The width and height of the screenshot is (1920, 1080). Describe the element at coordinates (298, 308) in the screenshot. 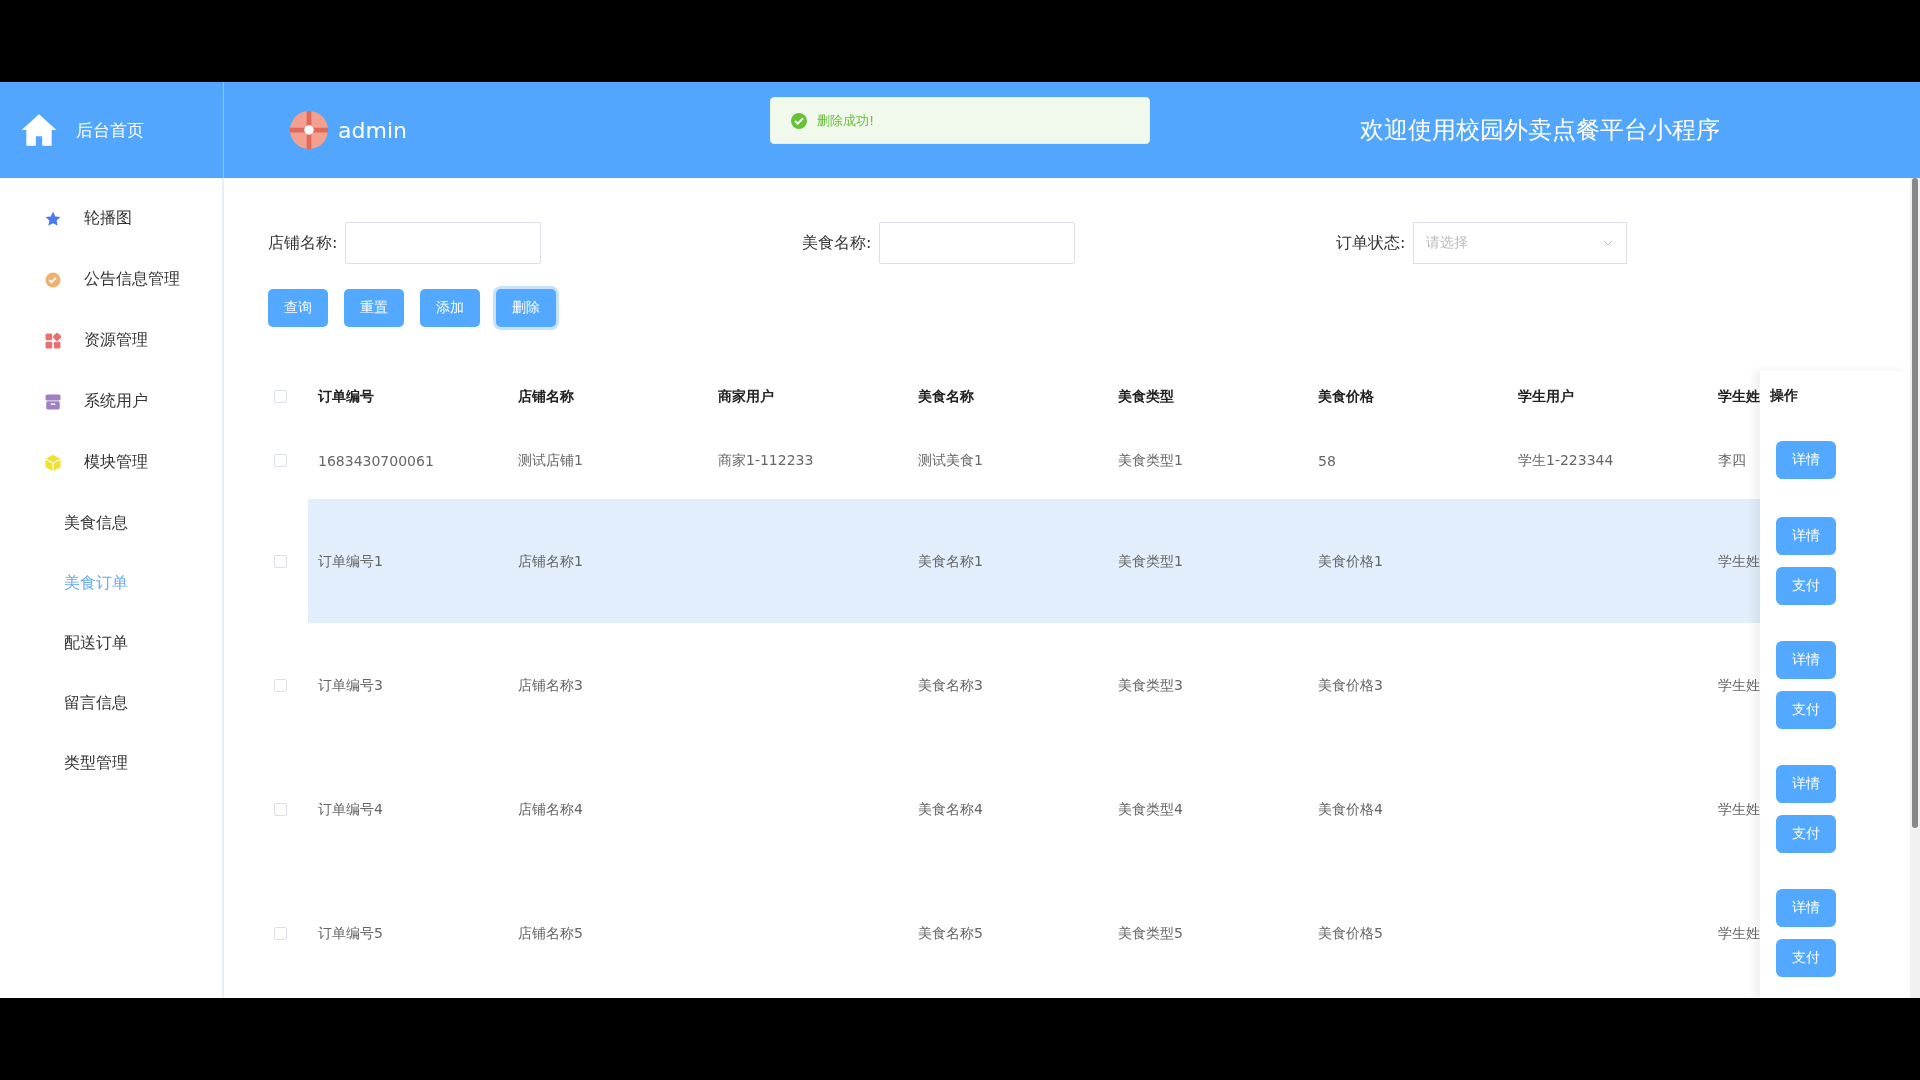

I see `action-button: 查询` at that location.